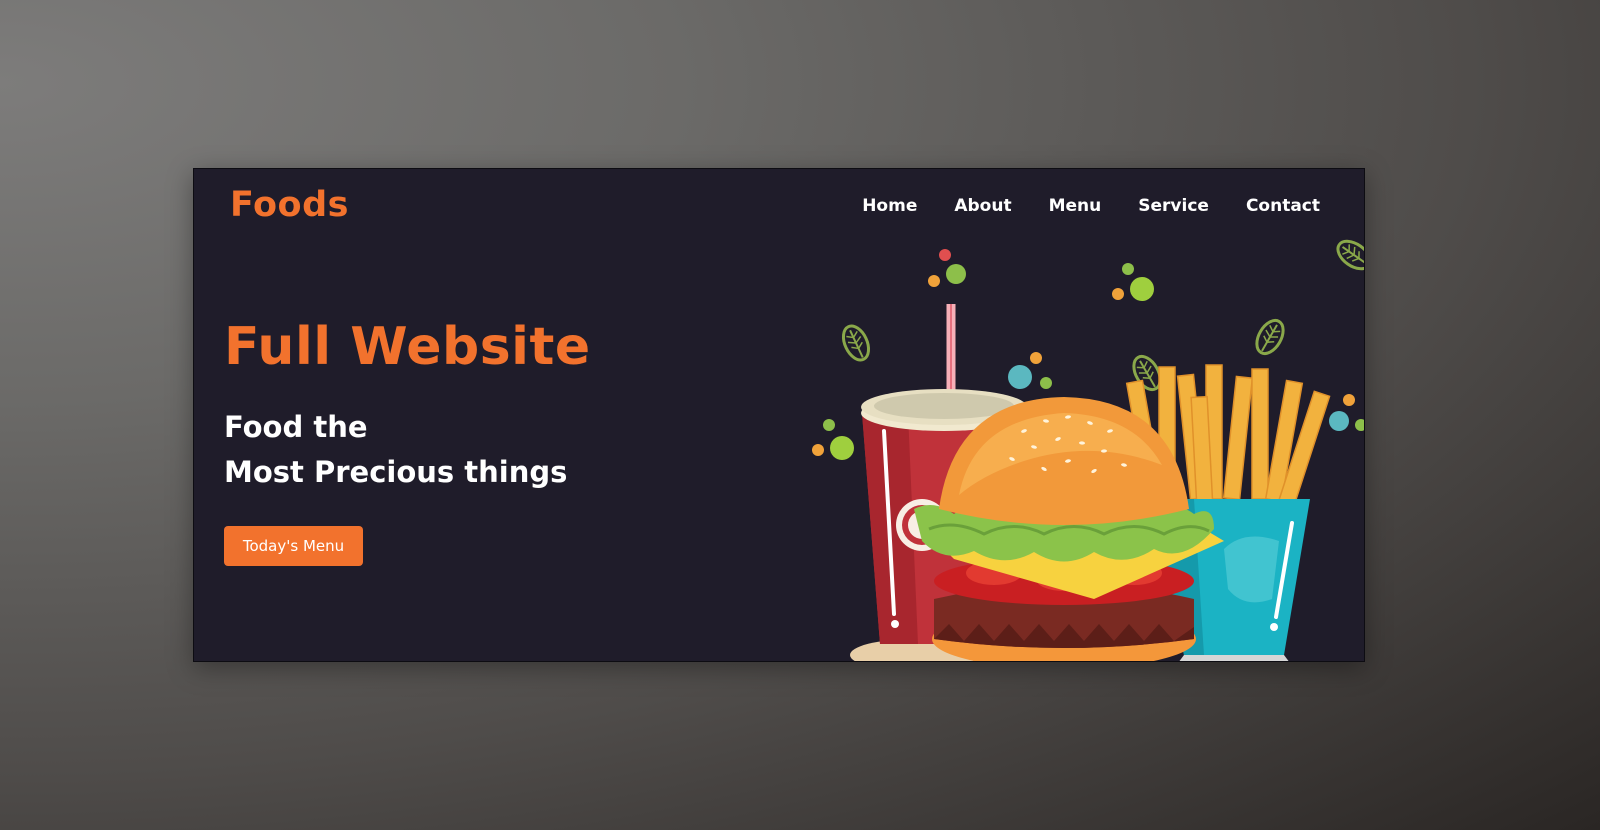 The image size is (1600, 830). I want to click on burger-icon, so click(1069, 529).